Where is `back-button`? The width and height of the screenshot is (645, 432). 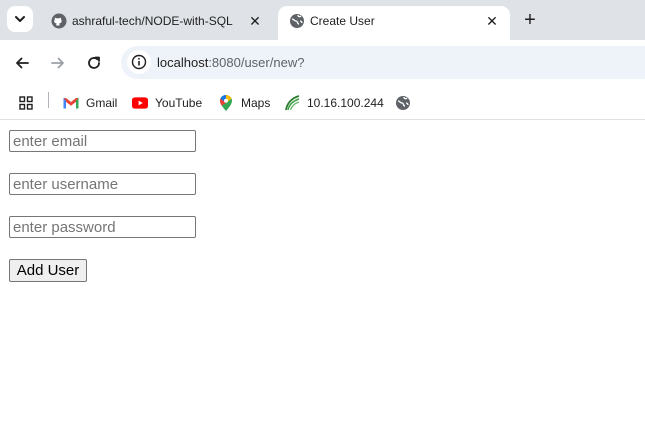 back-button is located at coordinates (22, 63).